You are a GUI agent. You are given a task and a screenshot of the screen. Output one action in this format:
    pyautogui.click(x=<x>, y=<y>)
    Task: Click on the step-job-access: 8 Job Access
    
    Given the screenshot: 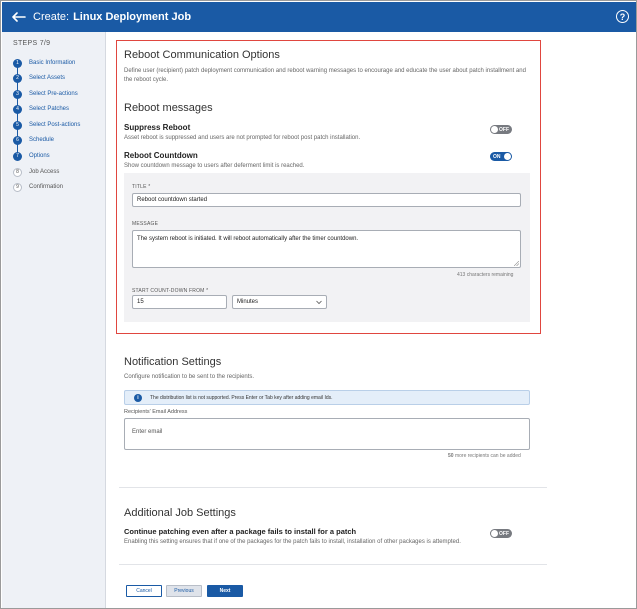 What is the action you would take?
    pyautogui.click(x=36, y=172)
    